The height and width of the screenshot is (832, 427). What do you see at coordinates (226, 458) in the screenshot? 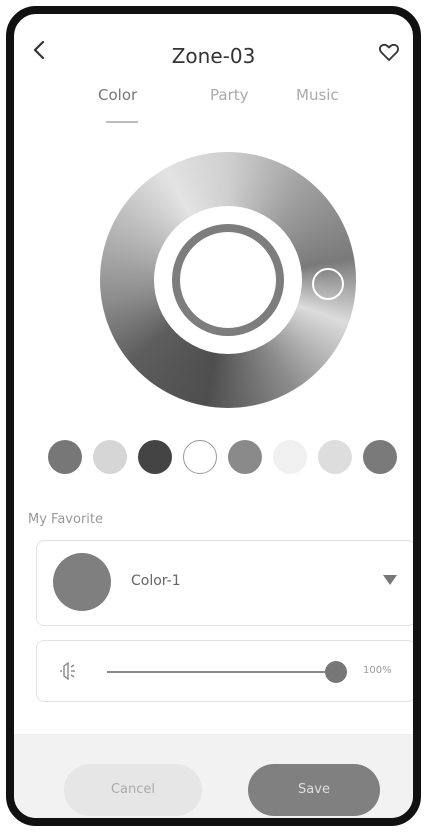
I see `color-swatches` at bounding box center [226, 458].